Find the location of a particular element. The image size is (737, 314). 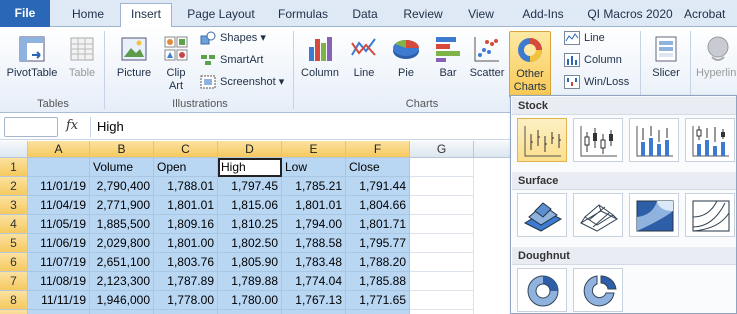

table-cell: 1,780.00 is located at coordinates (250, 300).